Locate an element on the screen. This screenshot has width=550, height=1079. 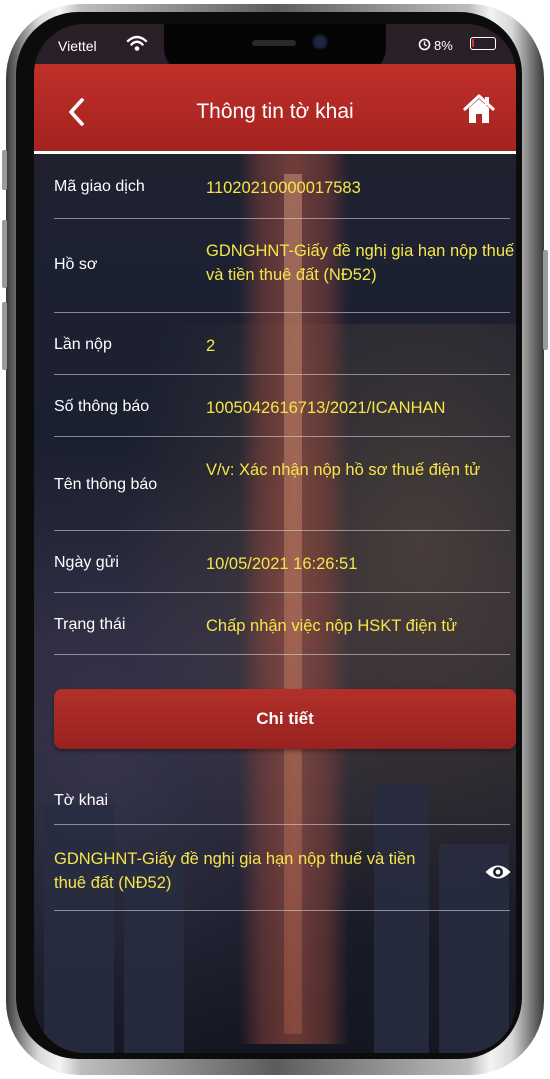
declaration-label: Tờ khai is located at coordinates (81, 800).